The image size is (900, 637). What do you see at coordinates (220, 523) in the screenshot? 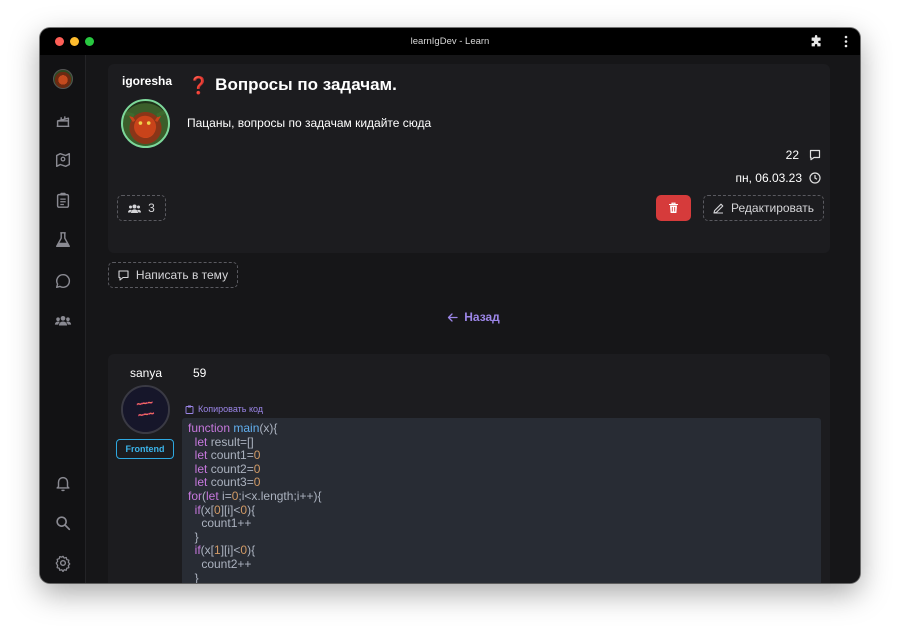
I see `code-token: count1++` at bounding box center [220, 523].